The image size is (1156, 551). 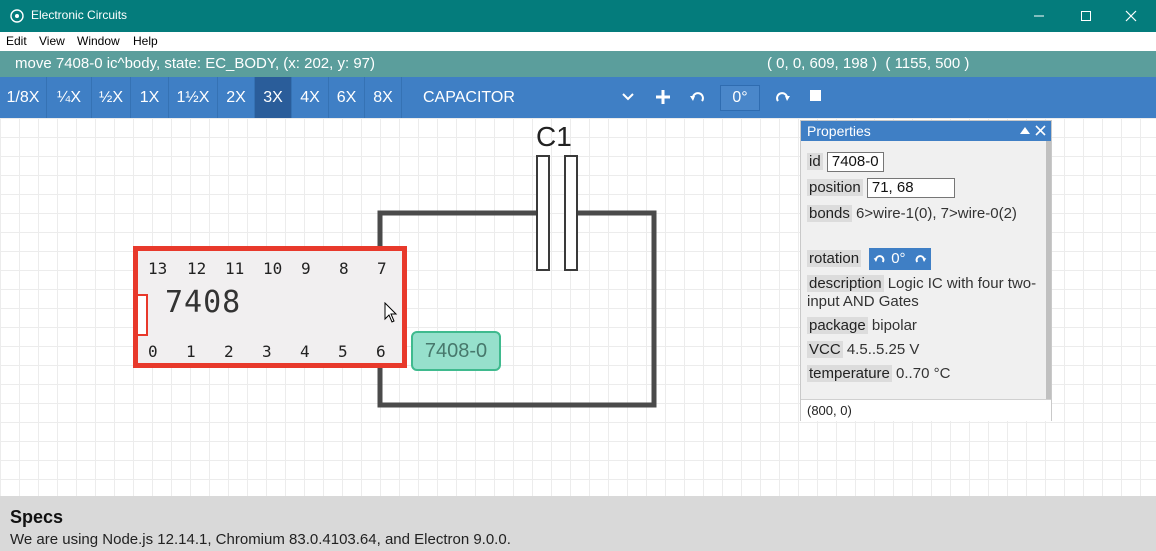 I want to click on menu-edit: Edit, so click(x=16, y=41).